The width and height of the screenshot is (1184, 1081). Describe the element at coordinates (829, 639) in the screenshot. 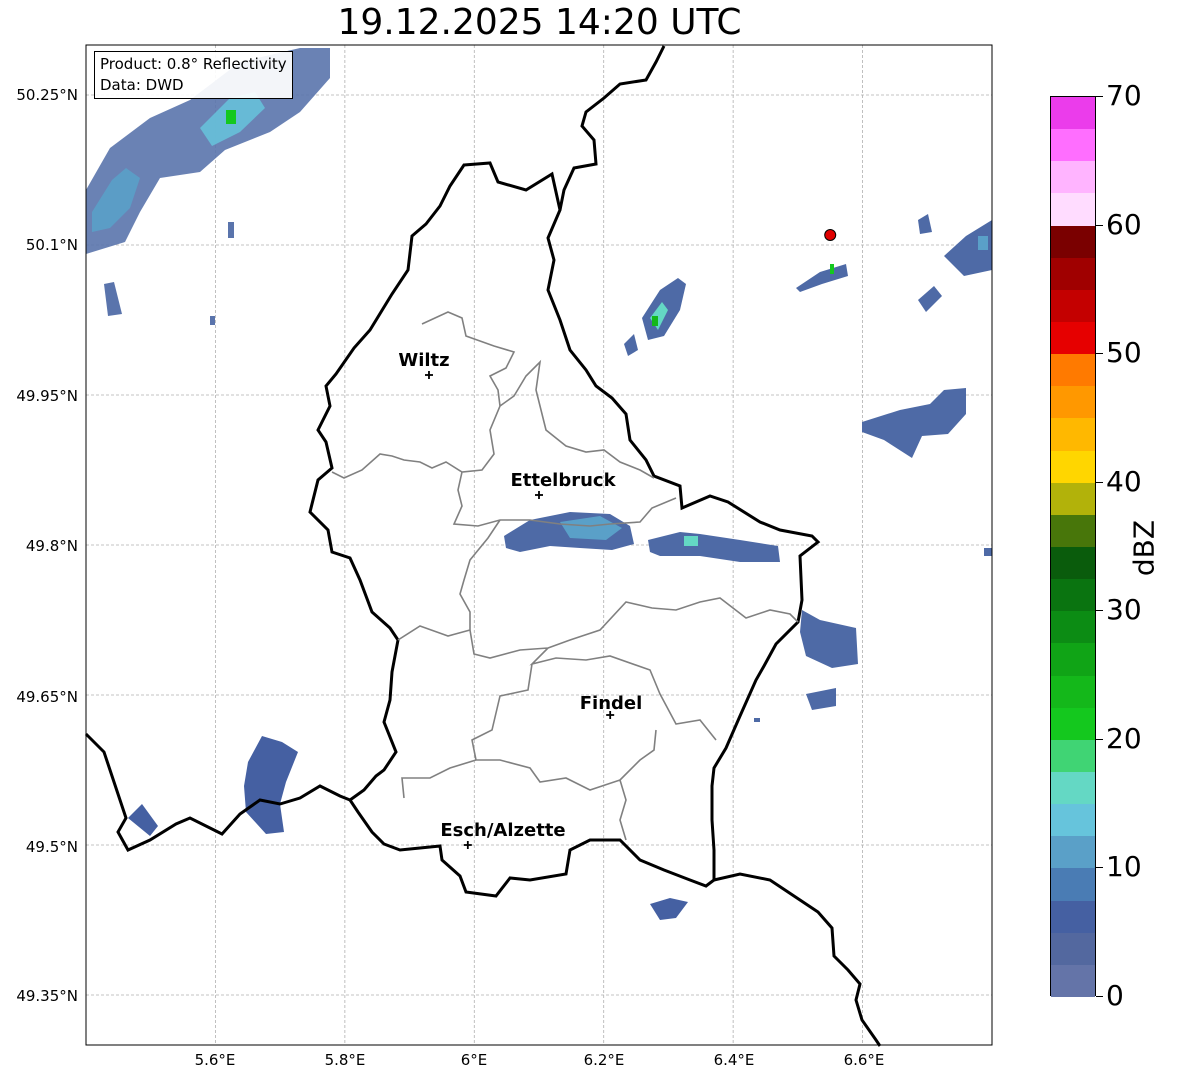

I see `echo-moselle-east` at that location.